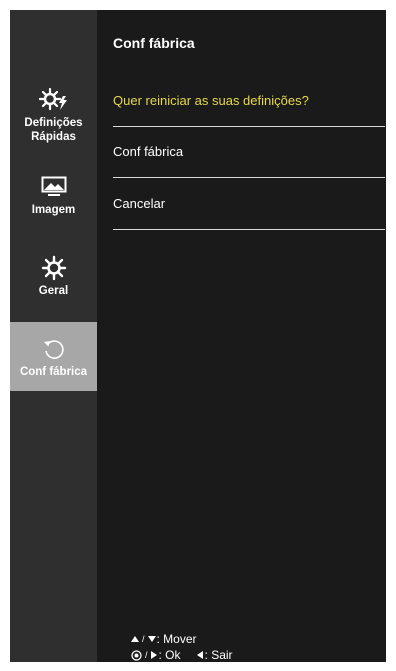 This screenshot has height=671, width=396. Describe the element at coordinates (139, 203) in the screenshot. I see `option-cancel: Cancelar` at that location.